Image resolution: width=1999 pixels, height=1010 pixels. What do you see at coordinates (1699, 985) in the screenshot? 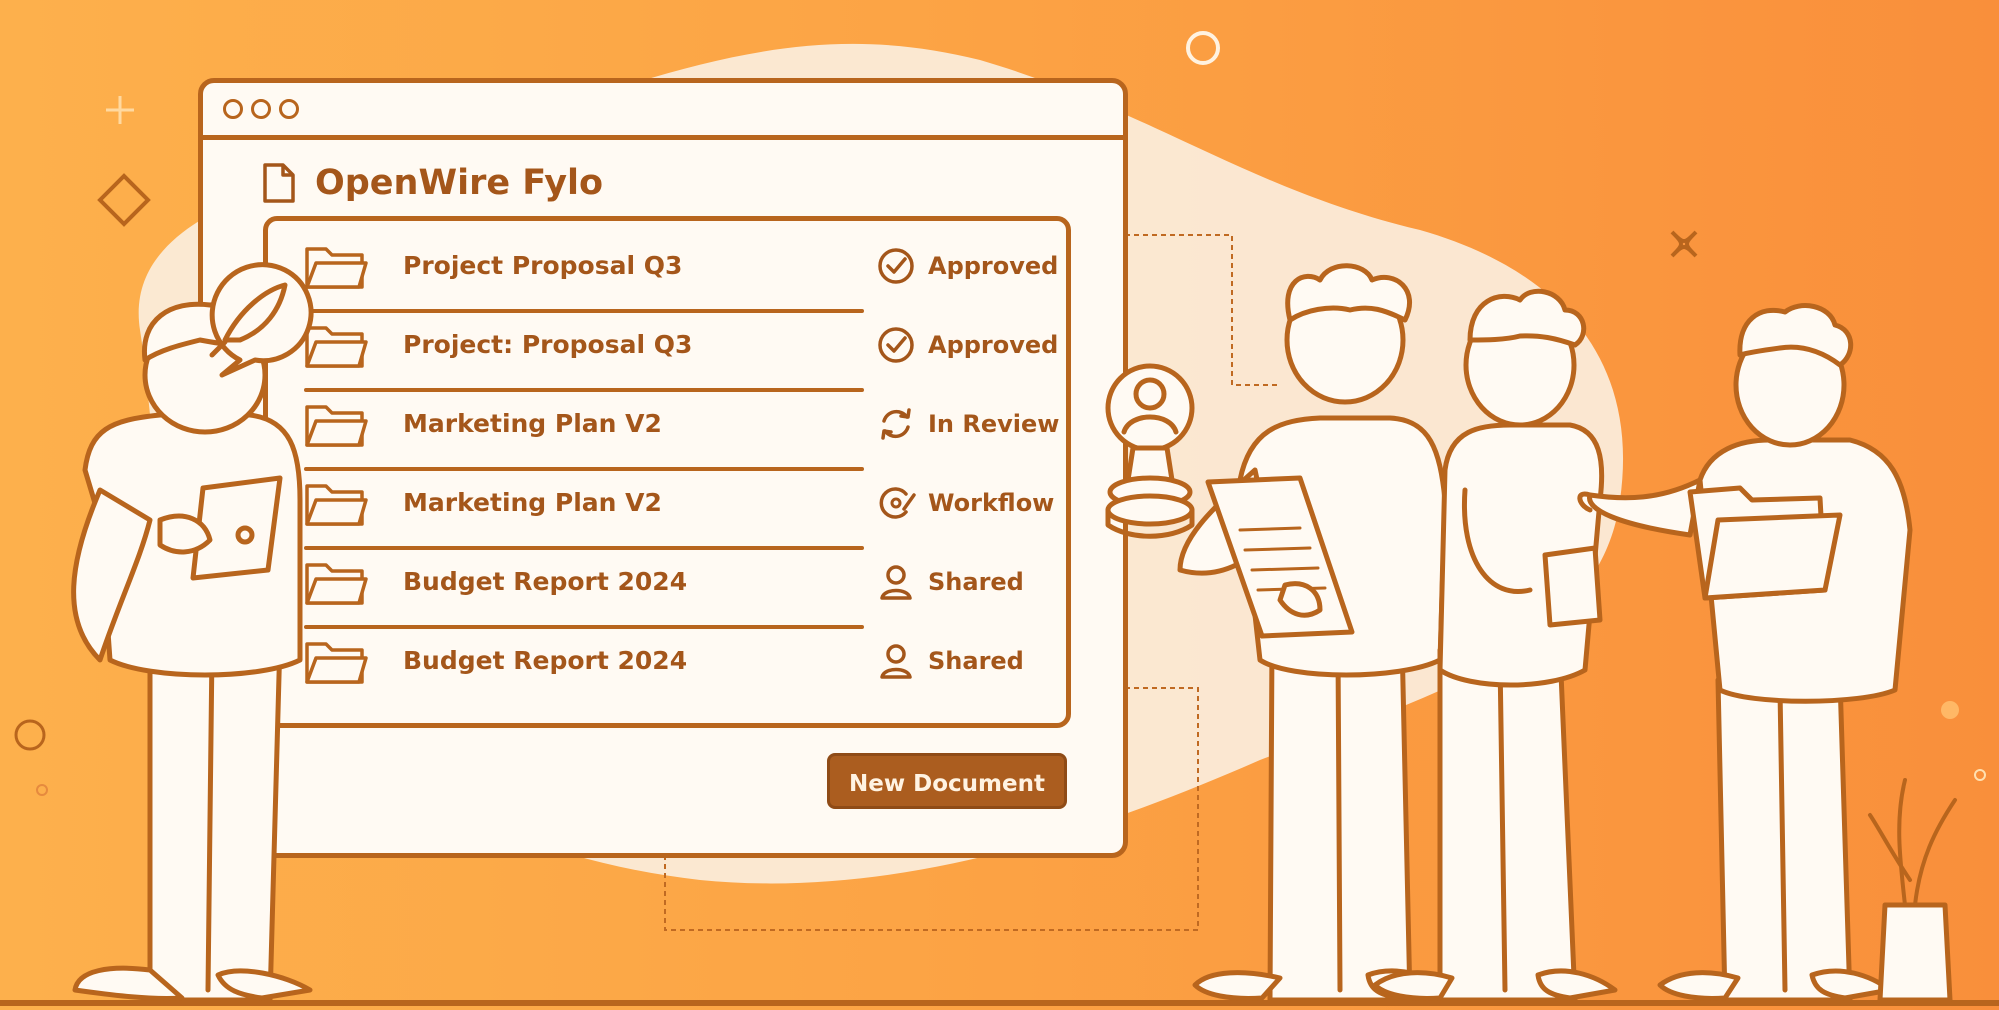
I see `person-right-shoe` at bounding box center [1699, 985].